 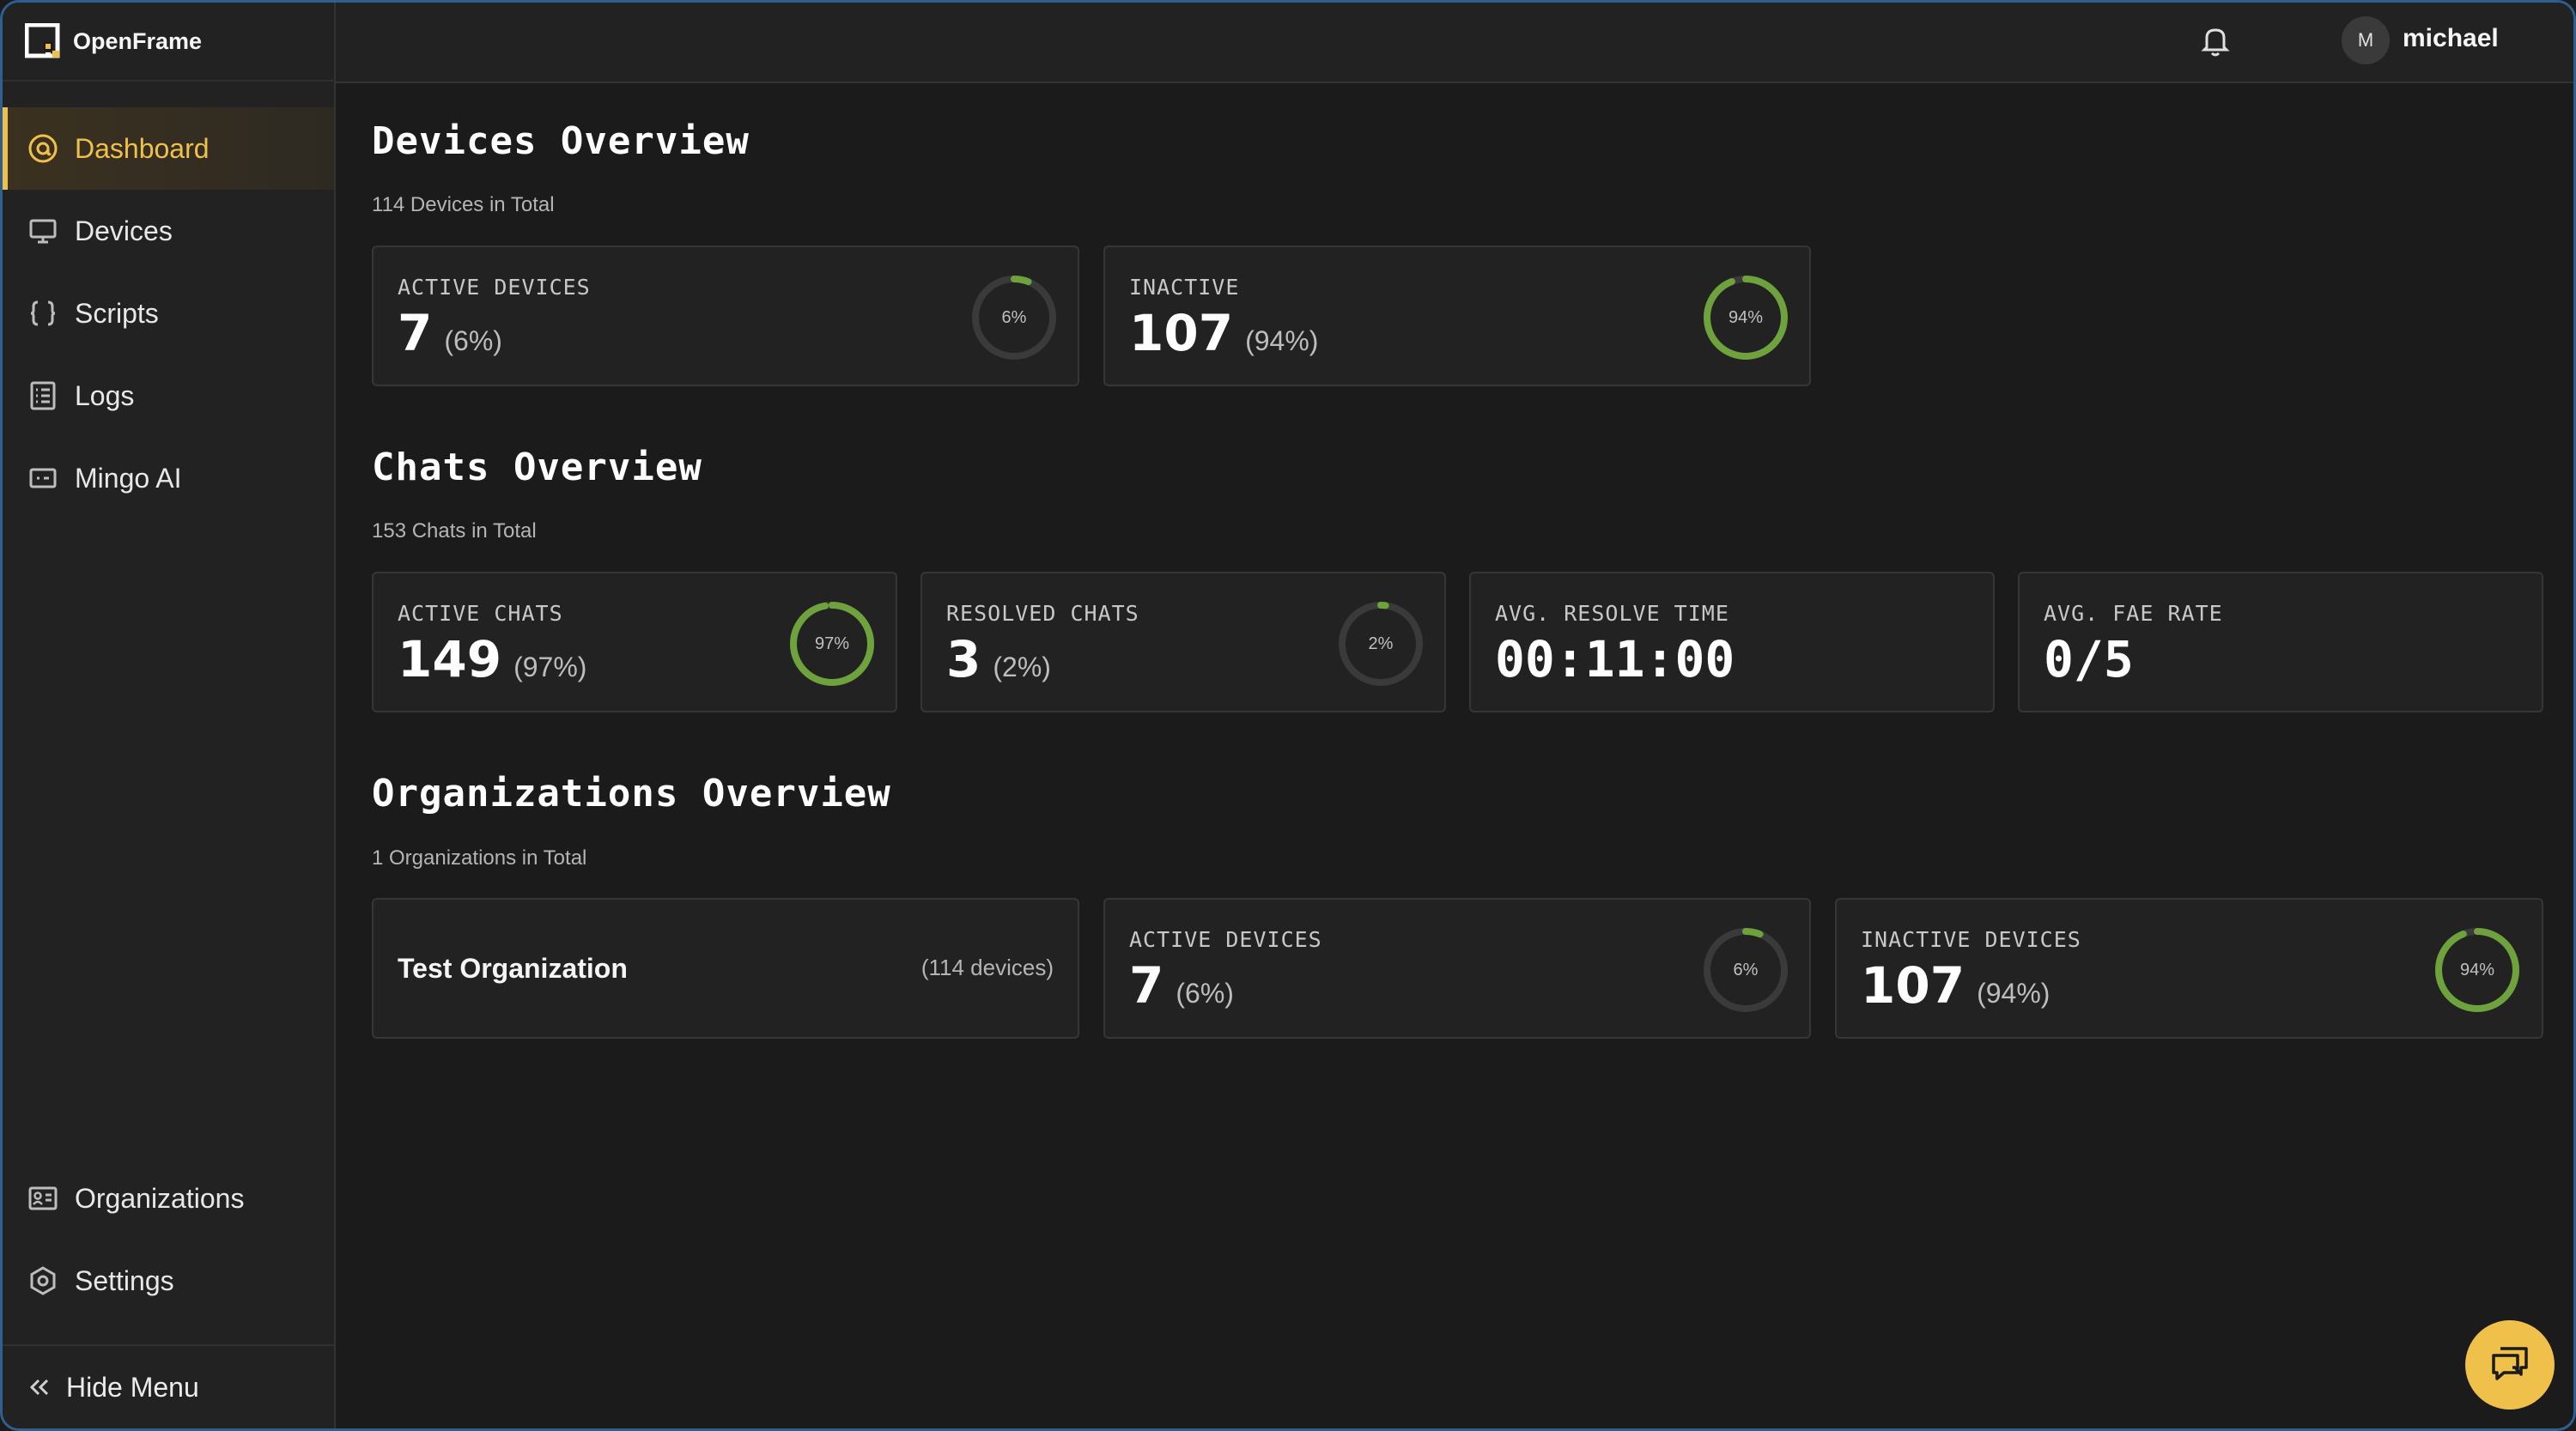 What do you see at coordinates (537, 468) in the screenshot?
I see `chats-overview-title: Chats Overview` at bounding box center [537, 468].